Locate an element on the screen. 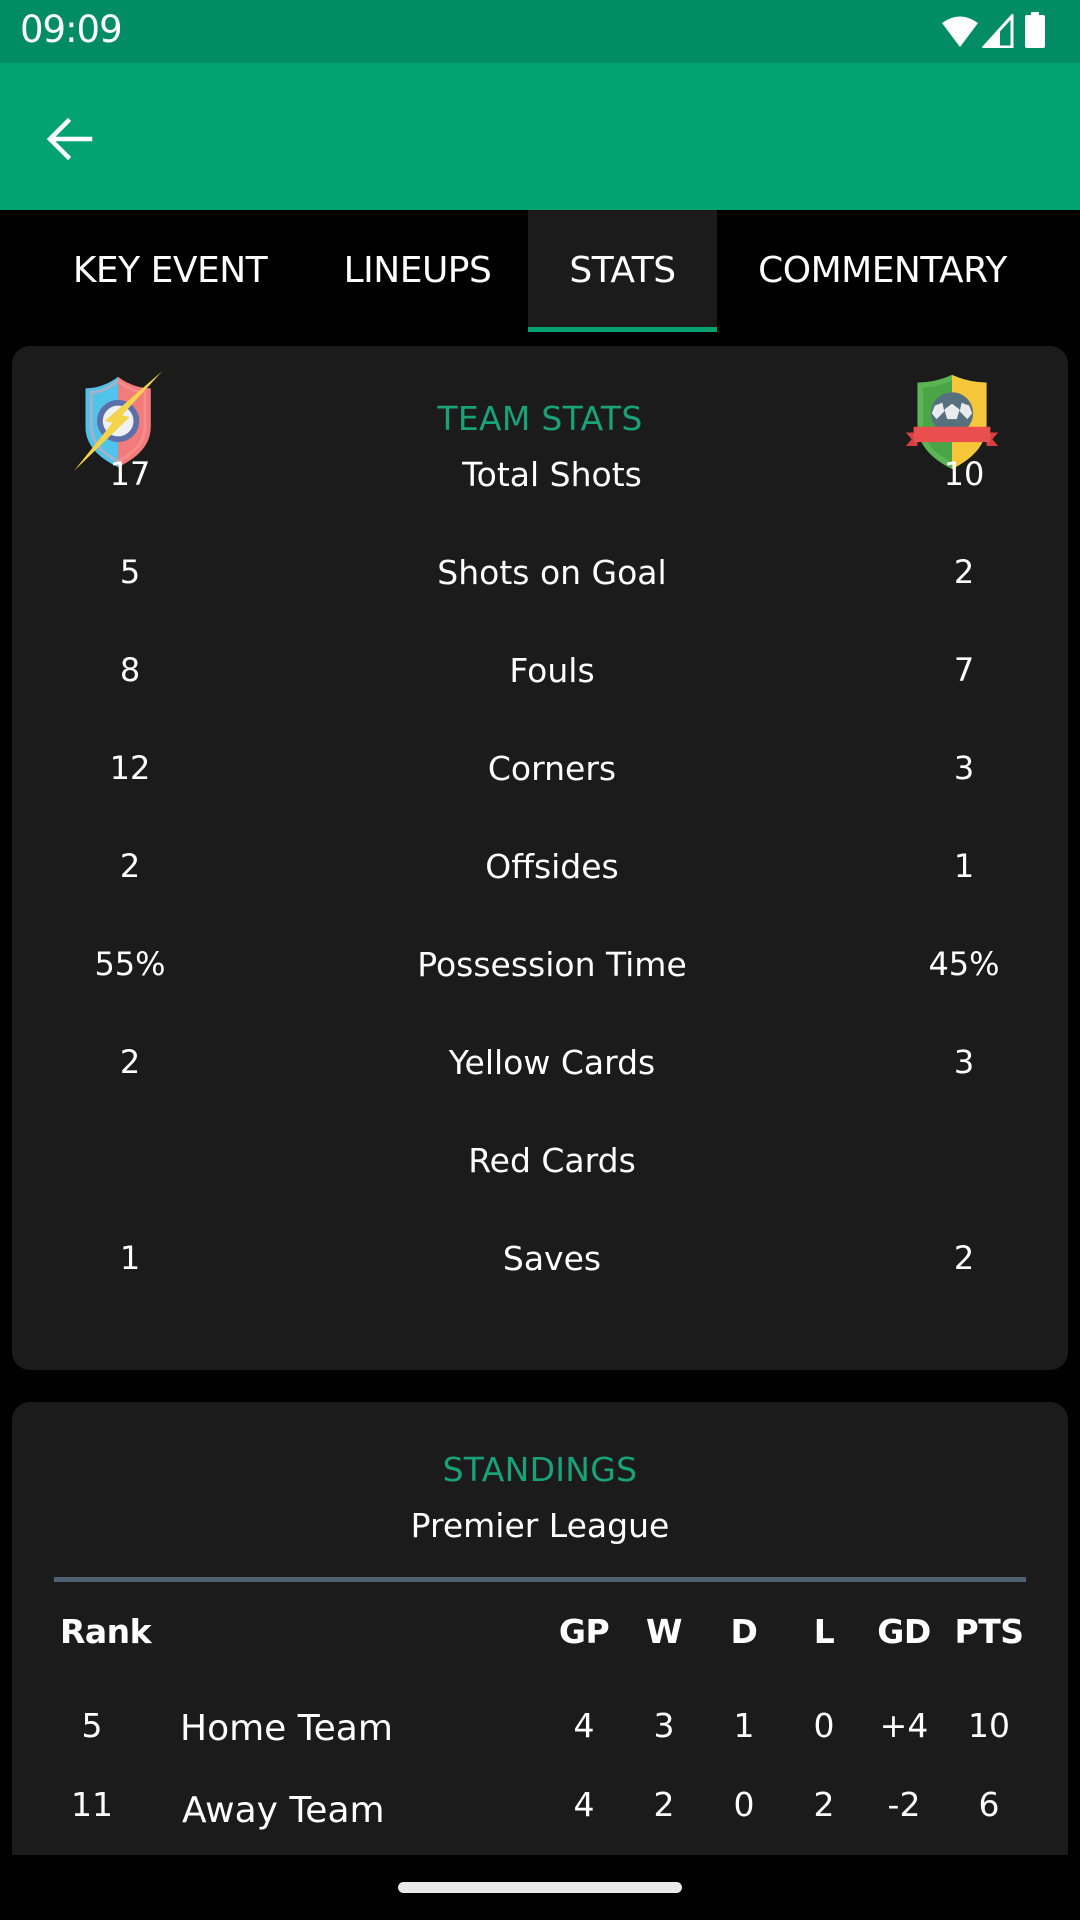  stat-row-shots-on-goal: 5 Shots on Goal 2 is located at coordinates (540, 573).